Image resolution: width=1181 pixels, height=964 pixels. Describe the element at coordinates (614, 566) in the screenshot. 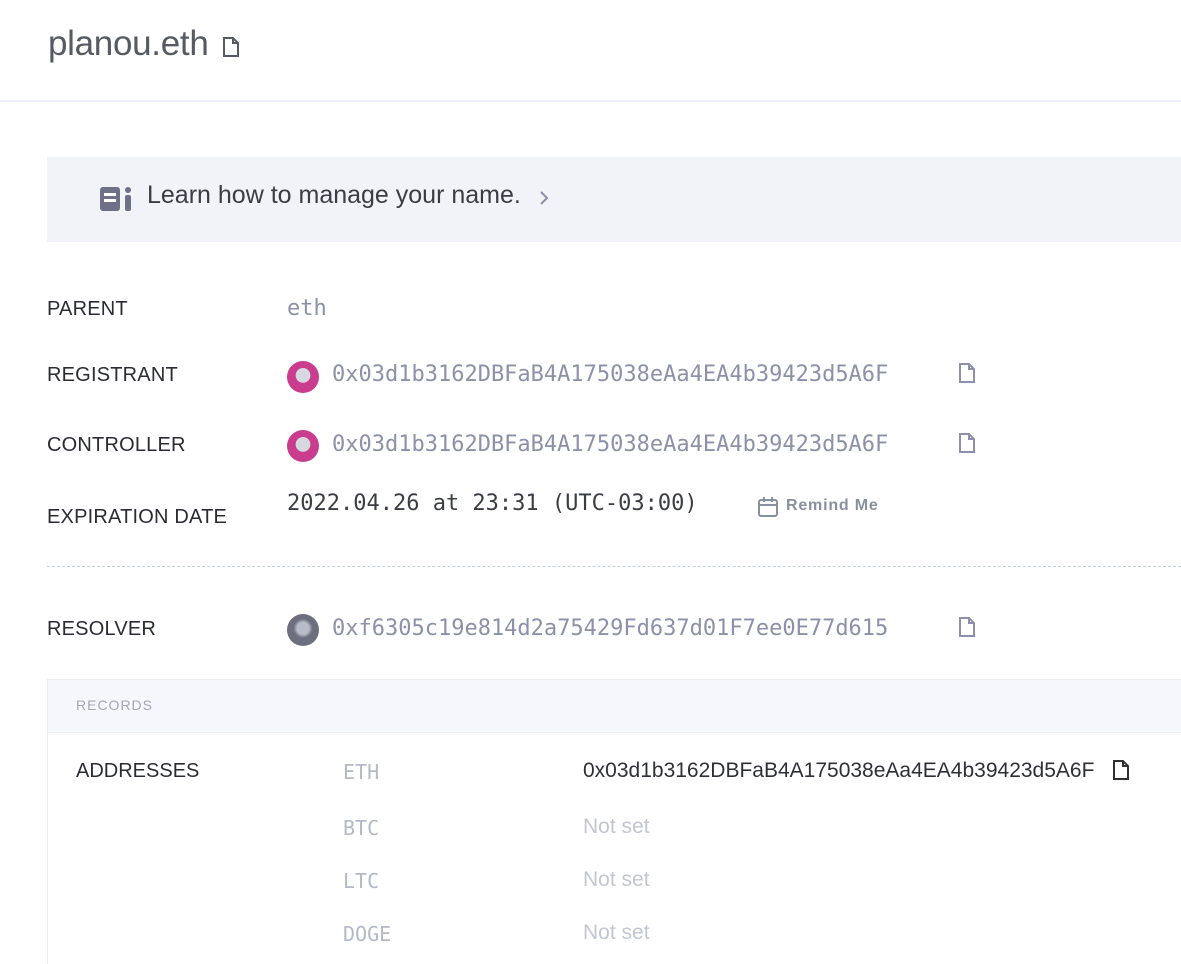

I see `divider` at that location.